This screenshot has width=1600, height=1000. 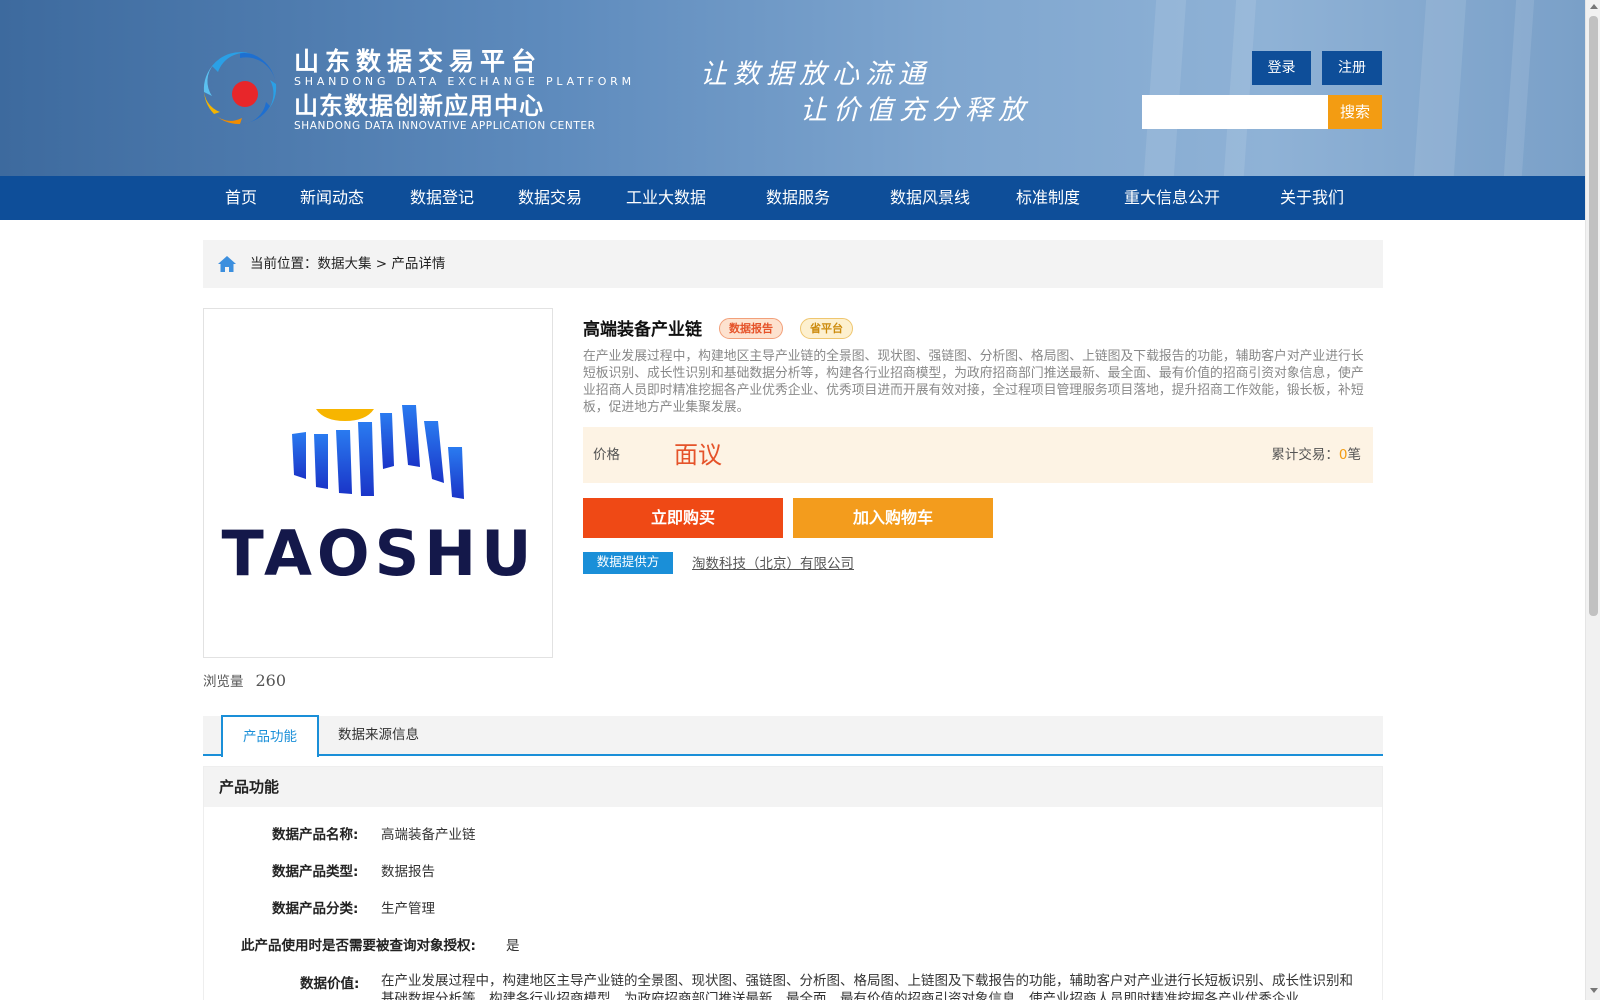 I want to click on feature-label-type: 数据产品类型:, so click(x=315, y=872).